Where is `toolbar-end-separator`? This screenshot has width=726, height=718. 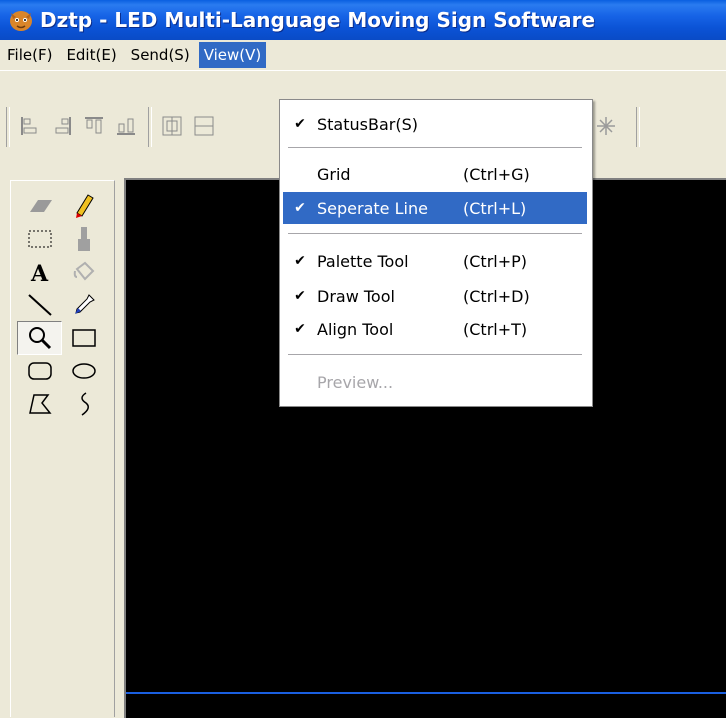
toolbar-end-separator is located at coordinates (638, 127).